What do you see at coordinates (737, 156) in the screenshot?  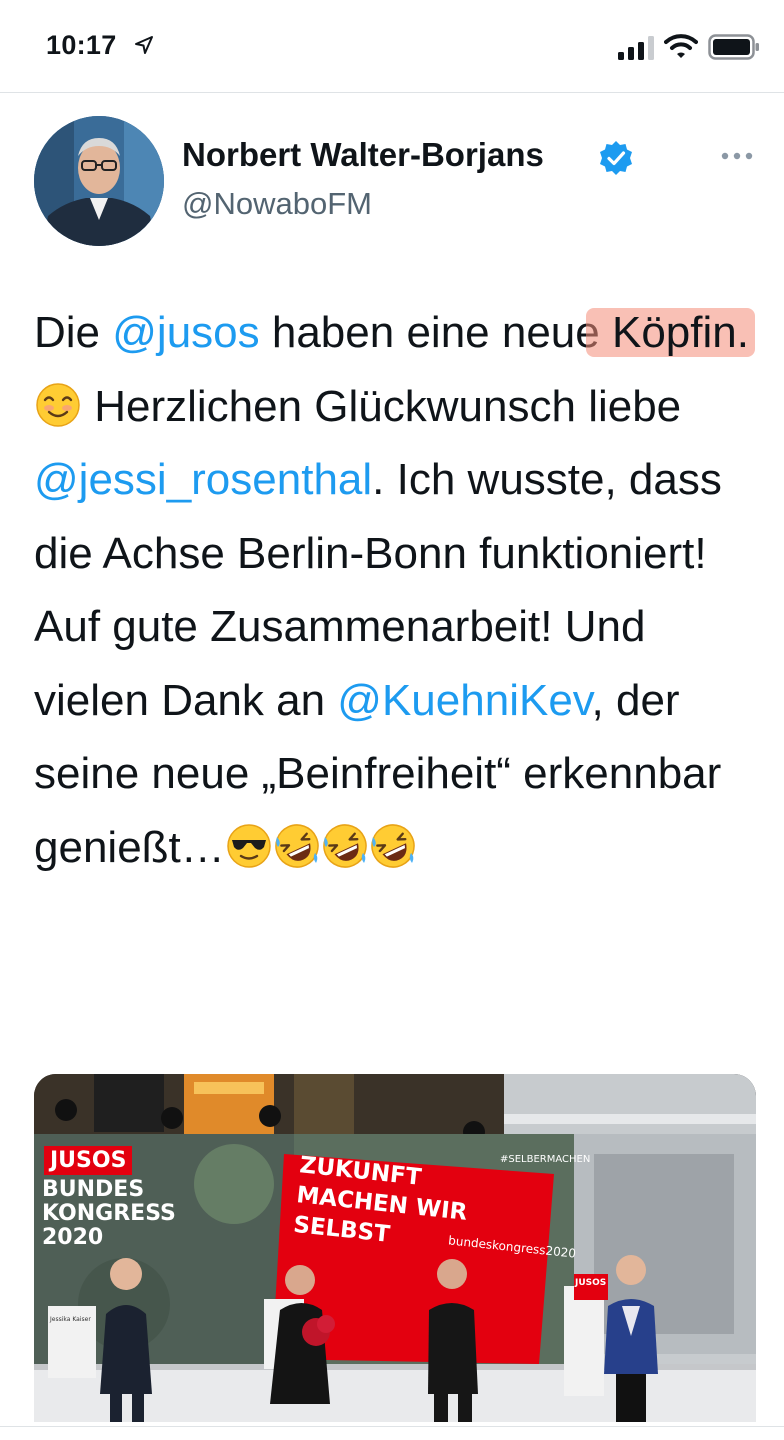 I see `more-options-icon` at bounding box center [737, 156].